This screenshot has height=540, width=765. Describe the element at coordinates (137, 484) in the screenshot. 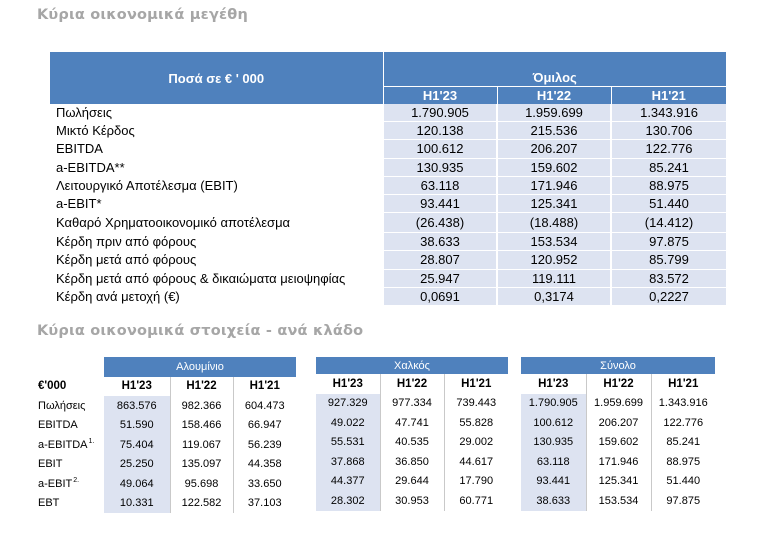

I see `value-cell: 49.064` at that location.